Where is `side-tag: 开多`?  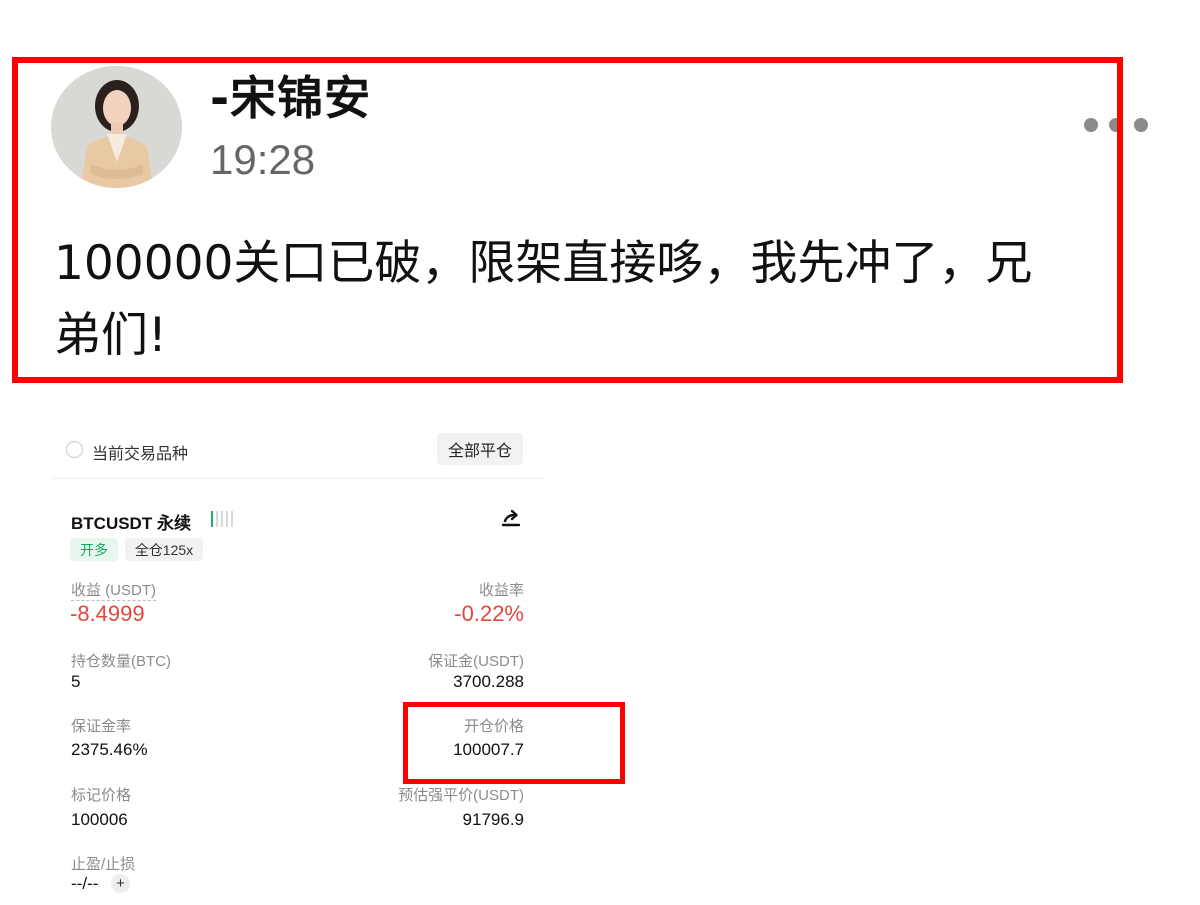 side-tag: 开多 is located at coordinates (94, 549).